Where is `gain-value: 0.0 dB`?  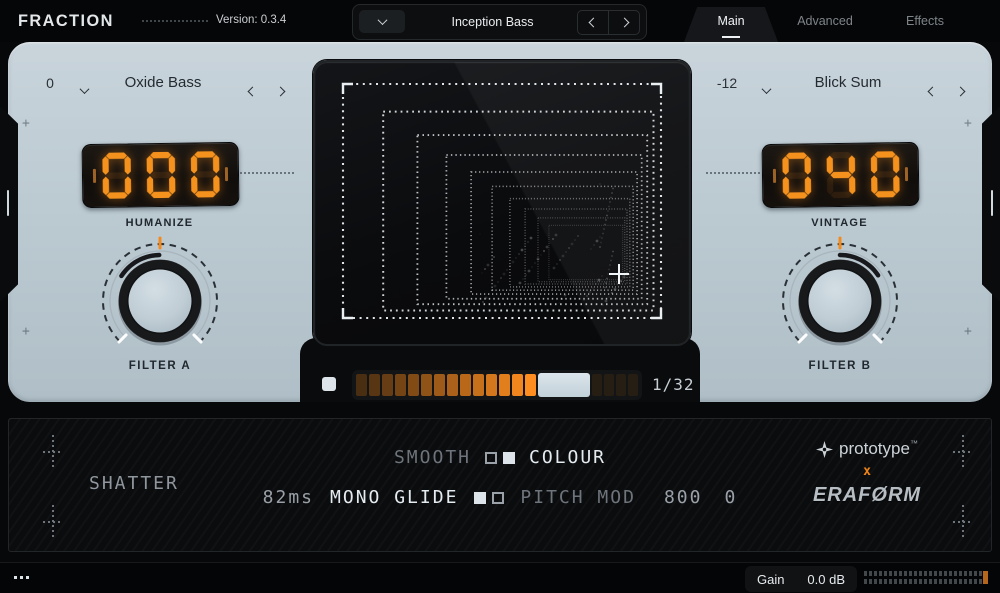
gain-value: 0.0 dB is located at coordinates (826, 579).